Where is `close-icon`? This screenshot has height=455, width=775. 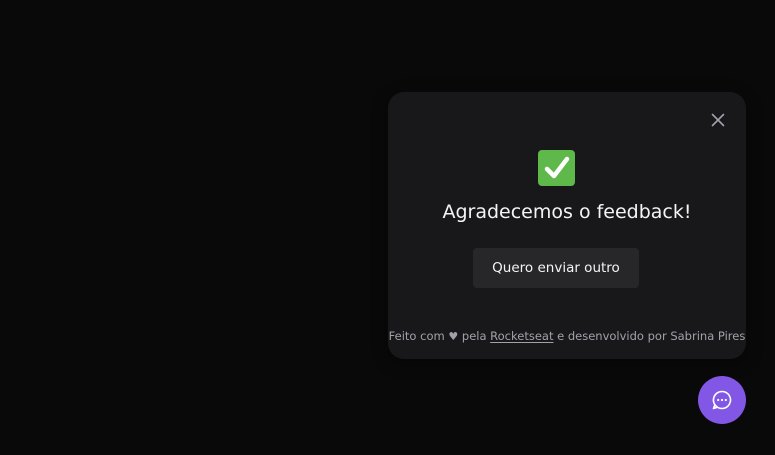 close-icon is located at coordinates (718, 120).